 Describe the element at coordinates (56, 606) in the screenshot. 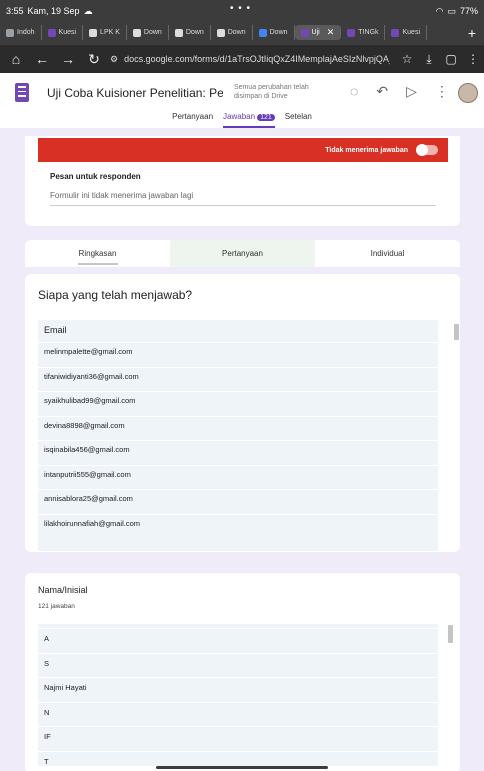

I see `name-question-count: 121 jawaban` at that location.